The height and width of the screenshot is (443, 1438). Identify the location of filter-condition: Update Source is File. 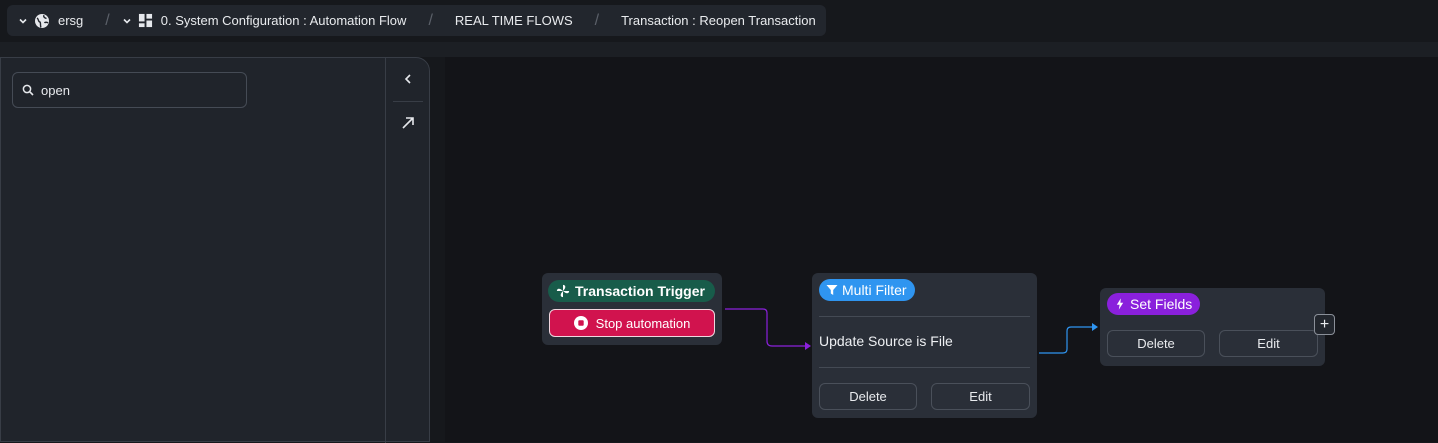
(886, 341).